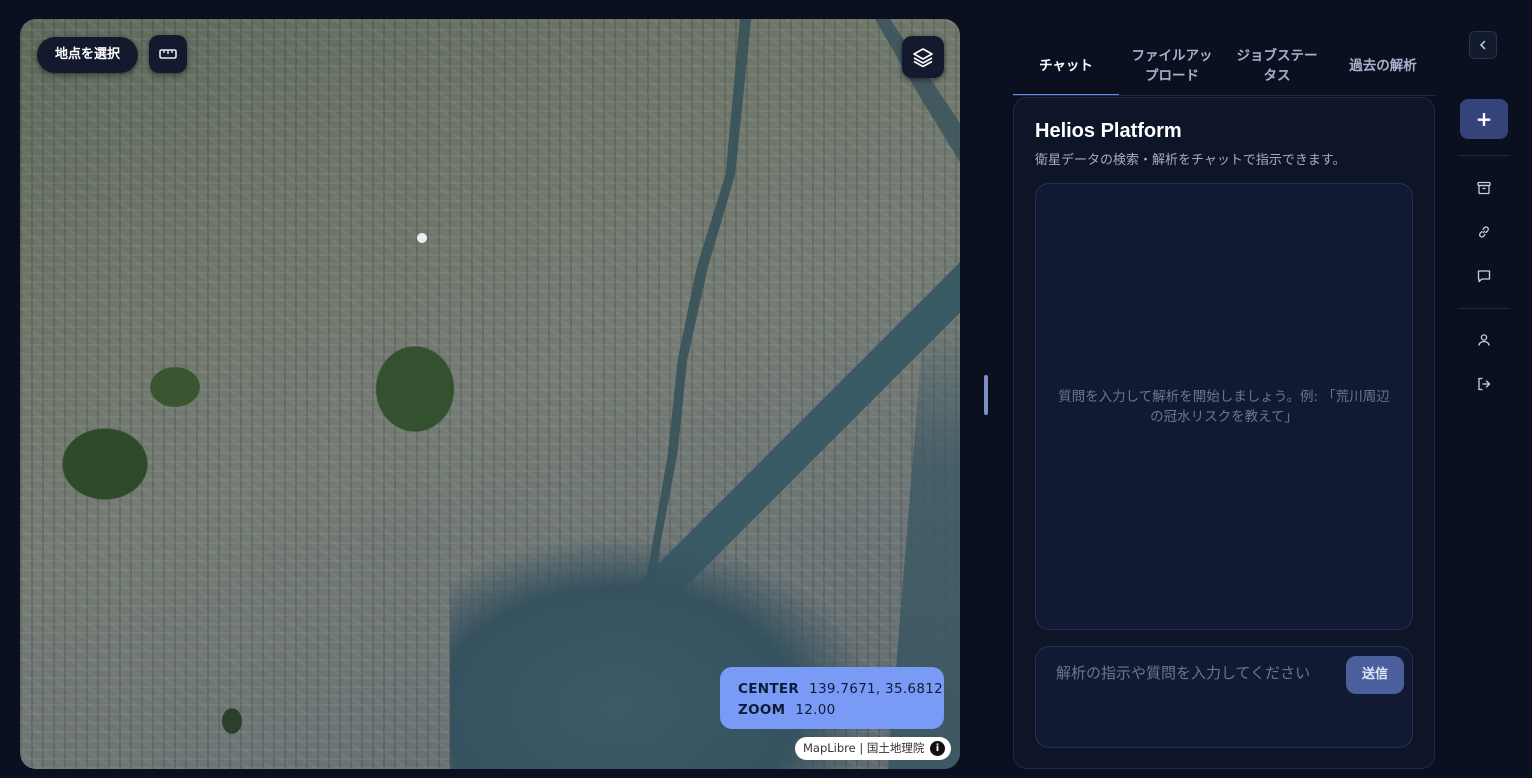 The image size is (1532, 778). I want to click on coordinate-readout: CENTER 139.7671, 35.6812 ZOOM 12.00, so click(832, 698).